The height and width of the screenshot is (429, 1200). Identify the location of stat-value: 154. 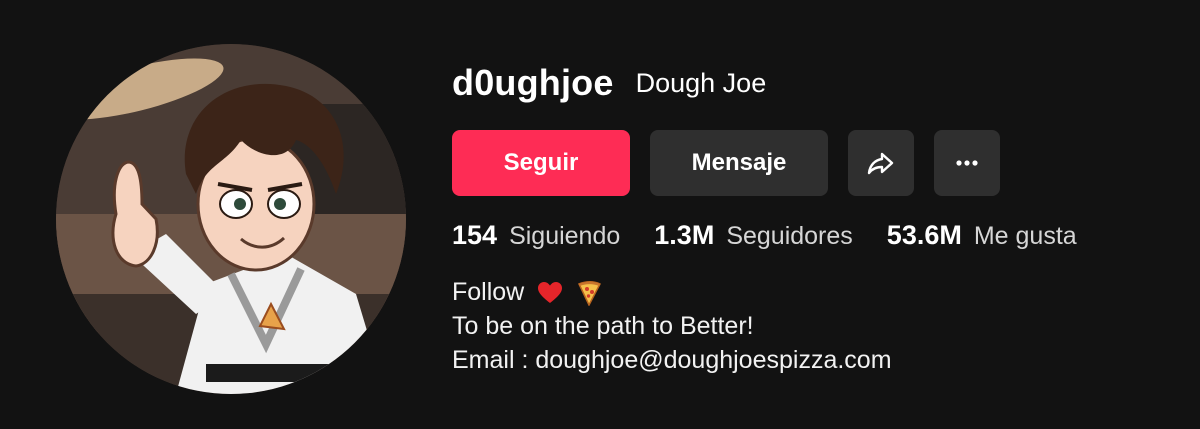
(475, 235).